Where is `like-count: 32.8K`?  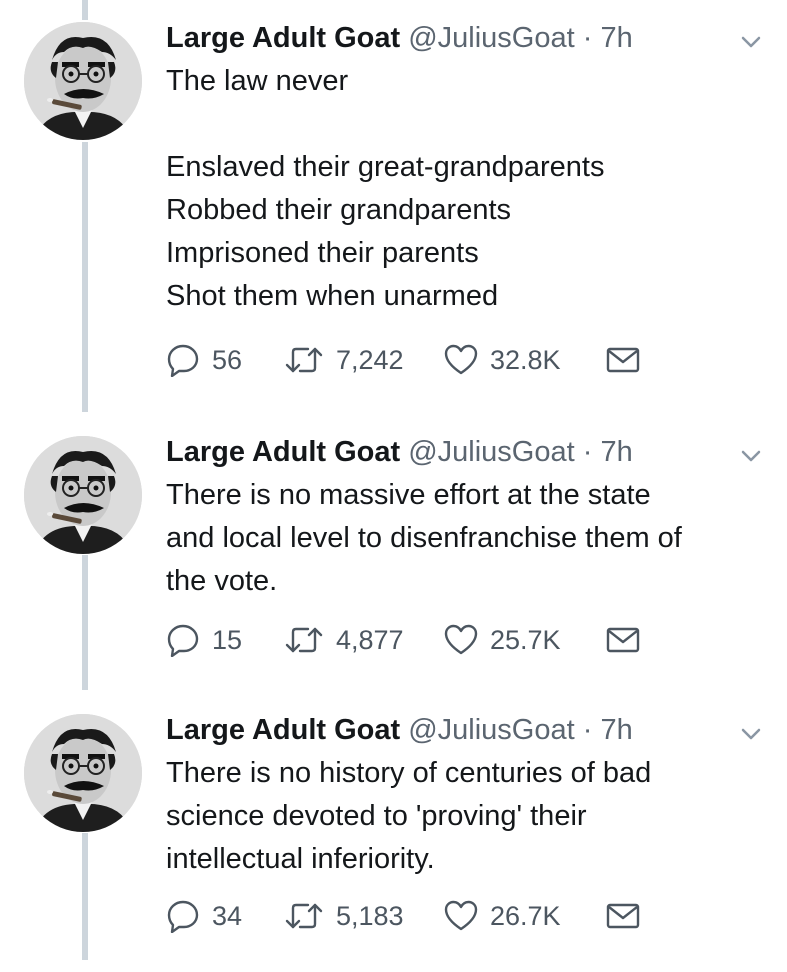 like-count: 32.8K is located at coordinates (525, 359).